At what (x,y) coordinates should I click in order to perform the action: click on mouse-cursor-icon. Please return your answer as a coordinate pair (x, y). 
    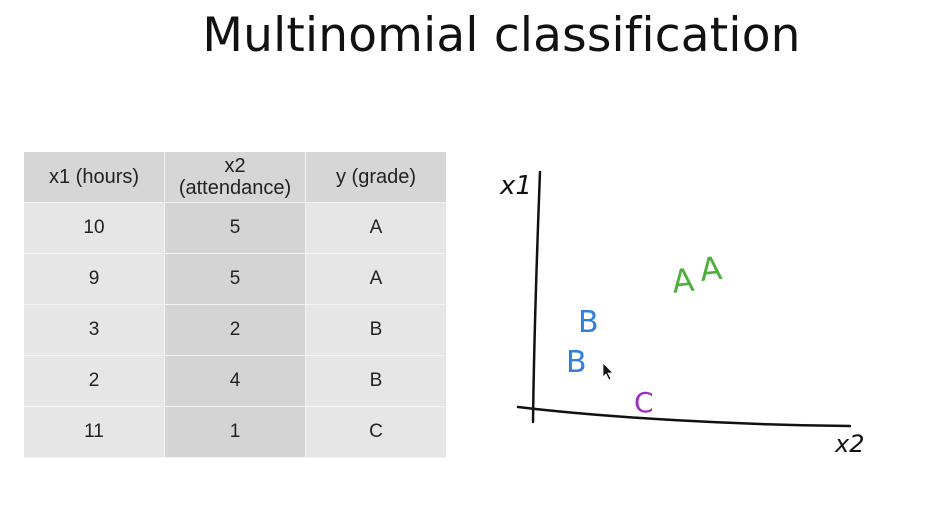
    Looking at the image, I should click on (608, 371).